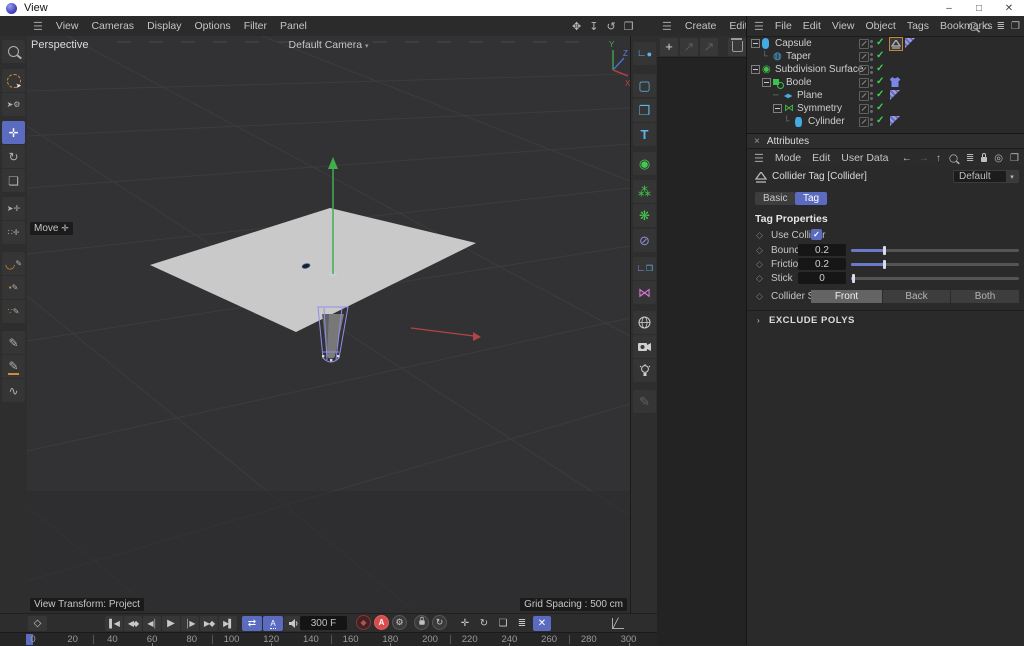 The height and width of the screenshot is (646, 1024). Describe the element at coordinates (935, 250) in the screenshot. I see `bounce-slider` at that location.